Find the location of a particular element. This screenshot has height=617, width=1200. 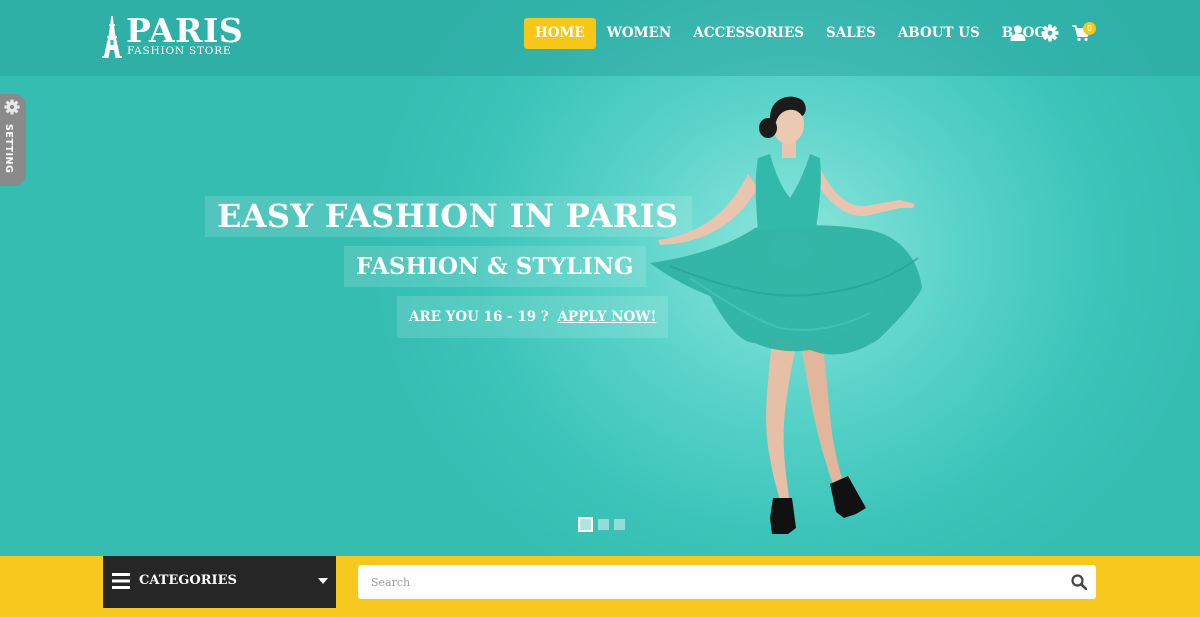

setting-label: SETTING is located at coordinates (8, 149).